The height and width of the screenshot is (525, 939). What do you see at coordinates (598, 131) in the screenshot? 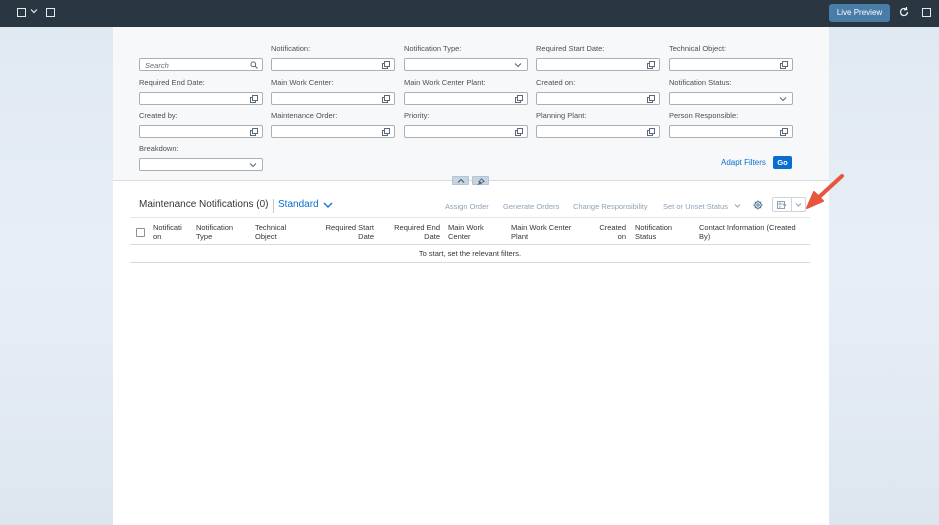
I see `planning-plant-field` at bounding box center [598, 131].